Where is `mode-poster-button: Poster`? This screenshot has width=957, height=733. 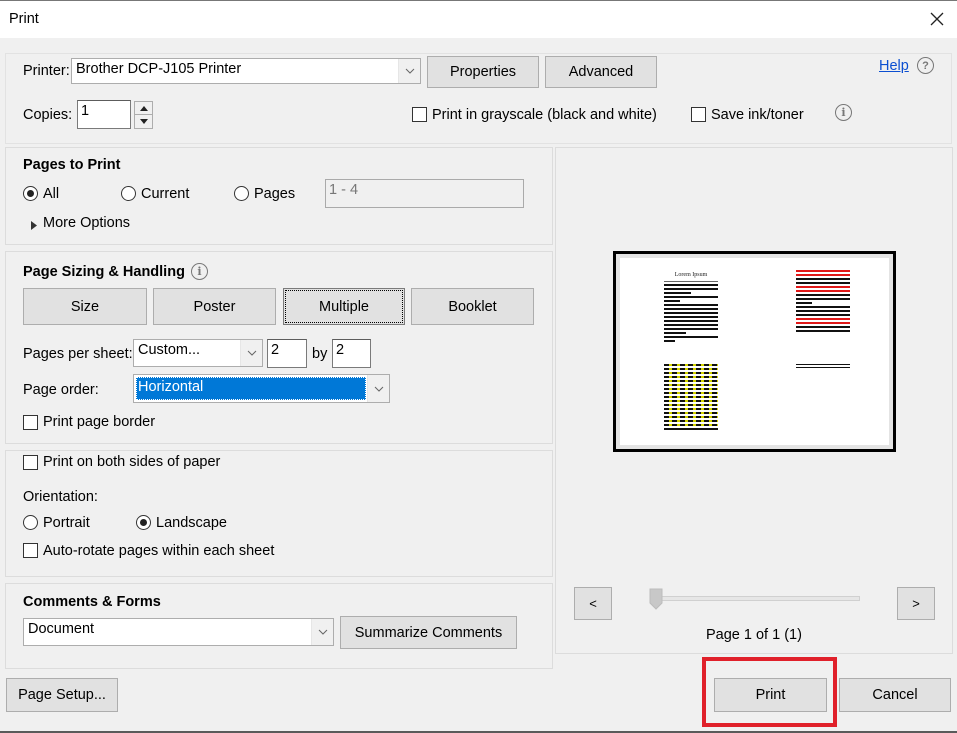
mode-poster-button: Poster is located at coordinates (214, 306).